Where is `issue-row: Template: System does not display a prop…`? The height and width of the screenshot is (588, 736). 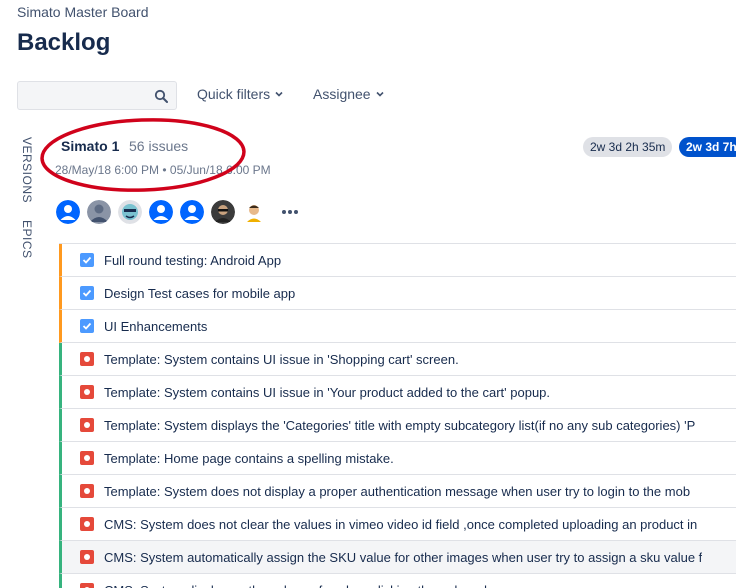 issue-row: Template: System does not display a prop… is located at coordinates (397, 491).